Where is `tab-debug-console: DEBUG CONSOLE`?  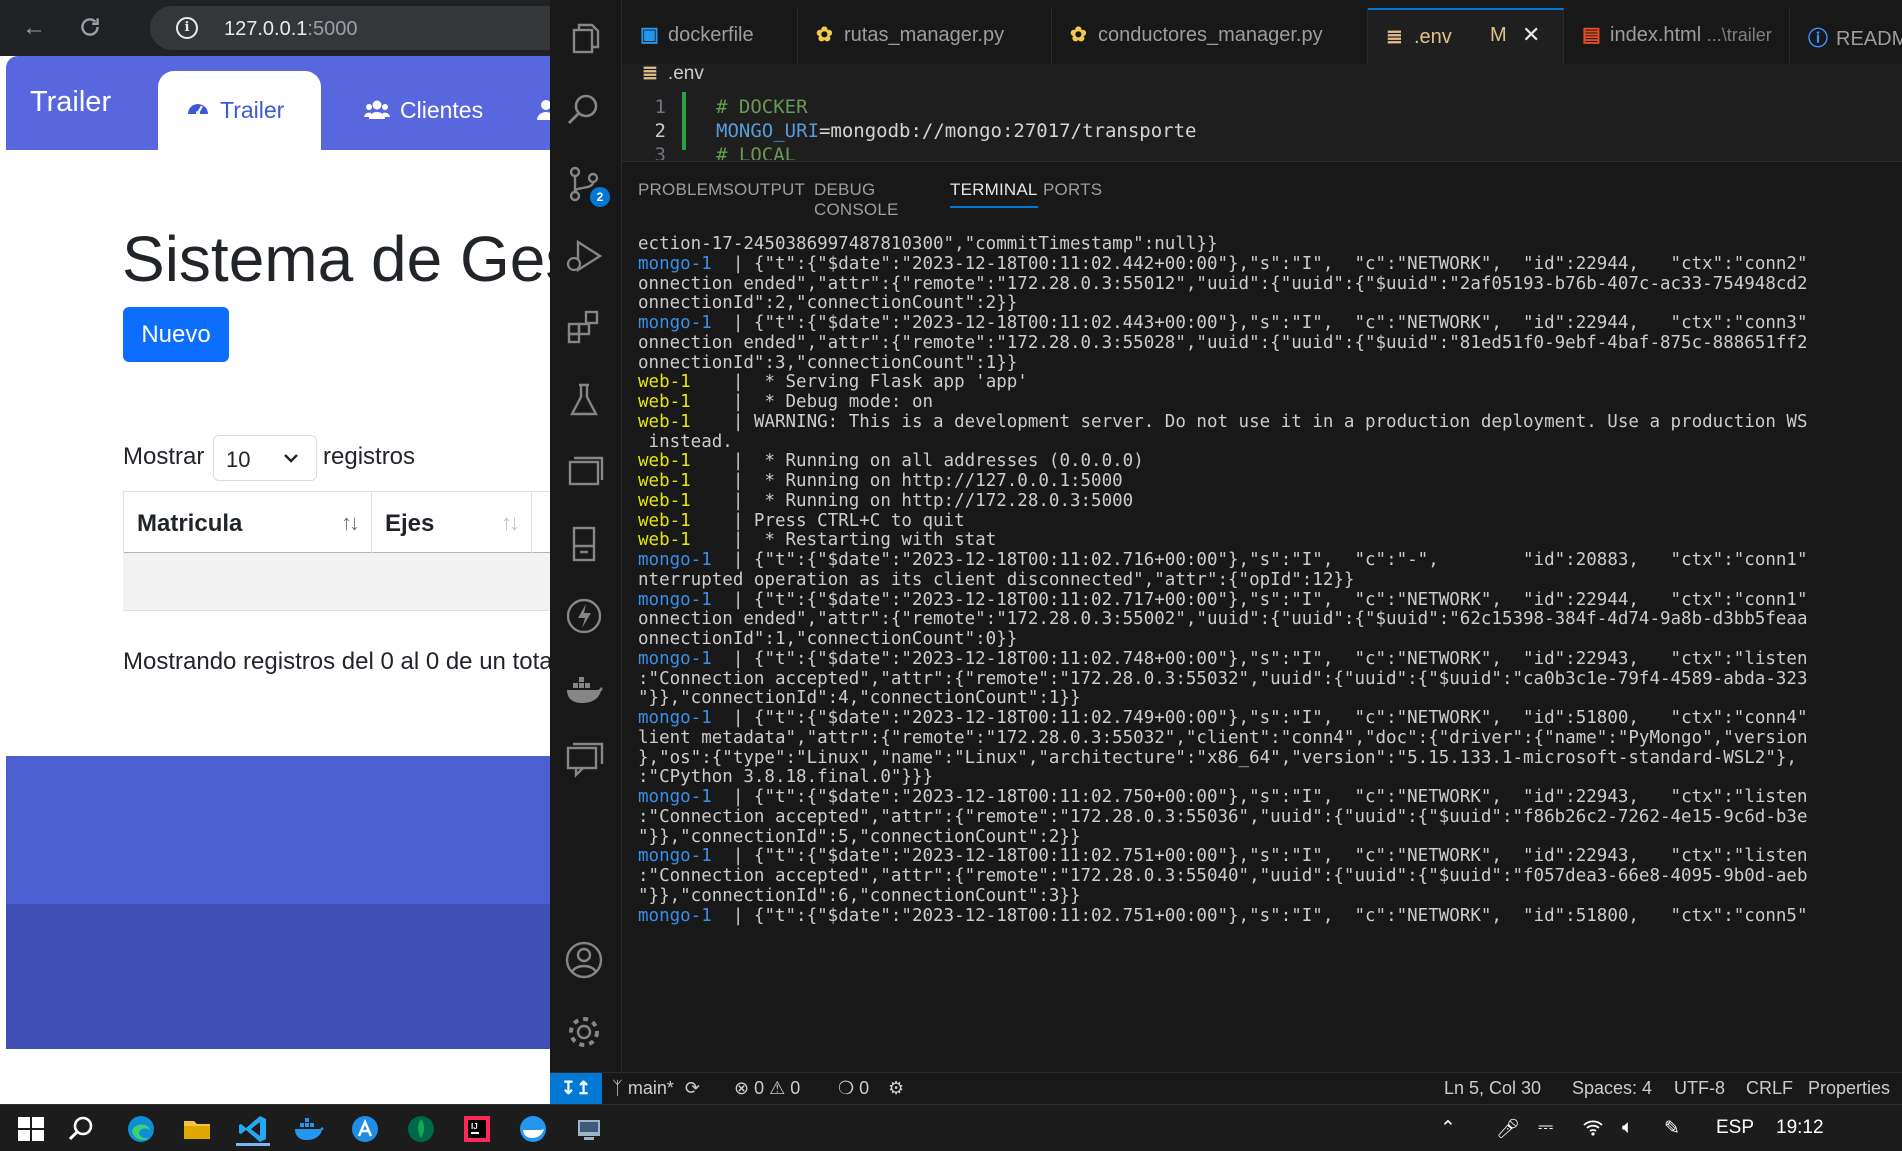 tab-debug-console: DEBUG CONSOLE is located at coordinates (856, 200).